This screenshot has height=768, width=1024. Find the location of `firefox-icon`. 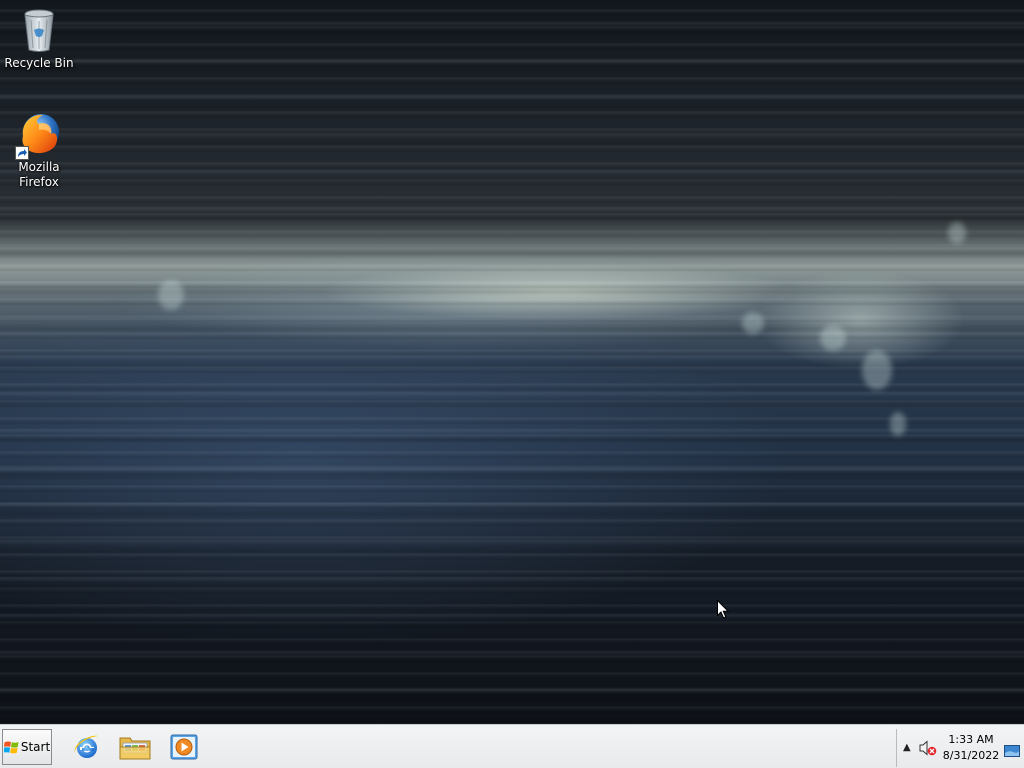

firefox-icon is located at coordinates (39, 135).